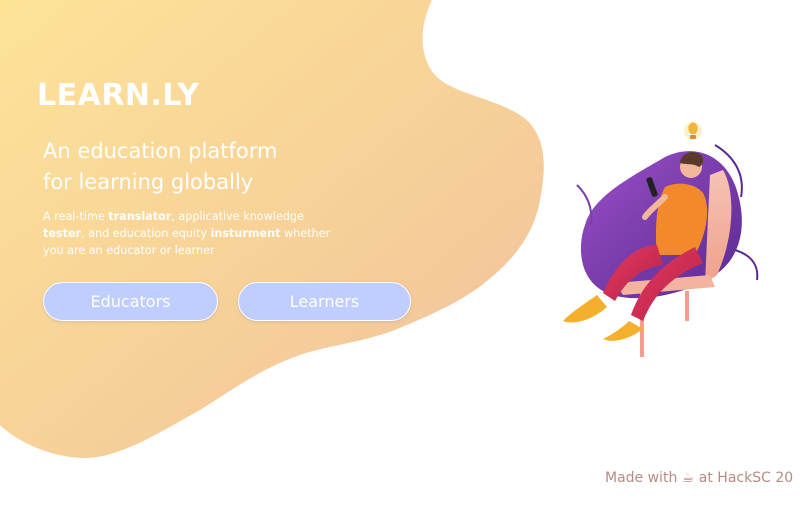  What do you see at coordinates (746, 478) in the screenshot?
I see `footer-suffix: at HackSC 20` at bounding box center [746, 478].